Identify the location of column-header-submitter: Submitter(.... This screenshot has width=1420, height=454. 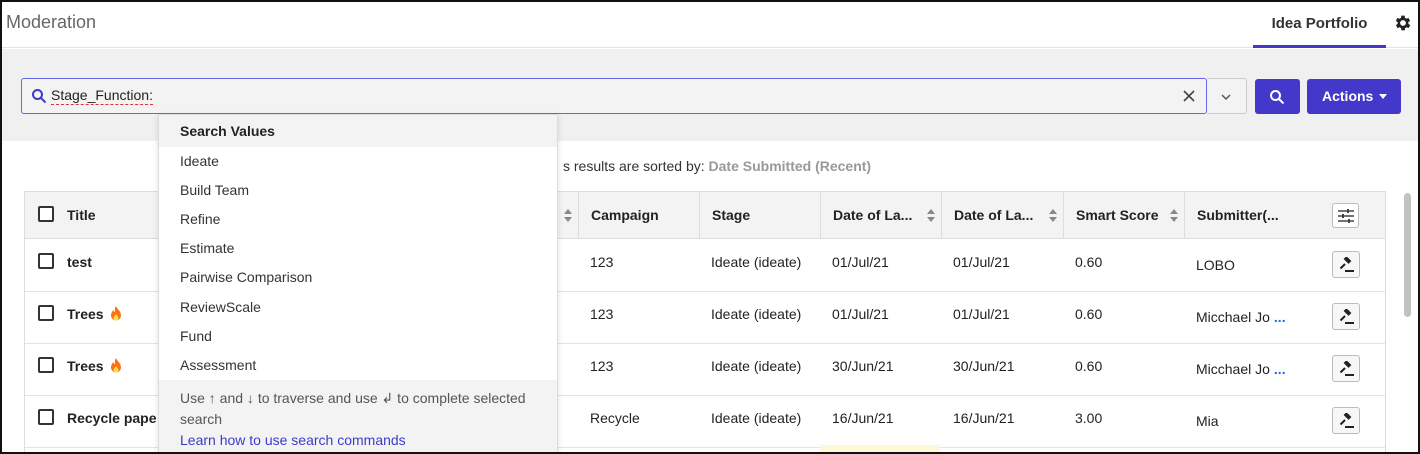
(1244, 215).